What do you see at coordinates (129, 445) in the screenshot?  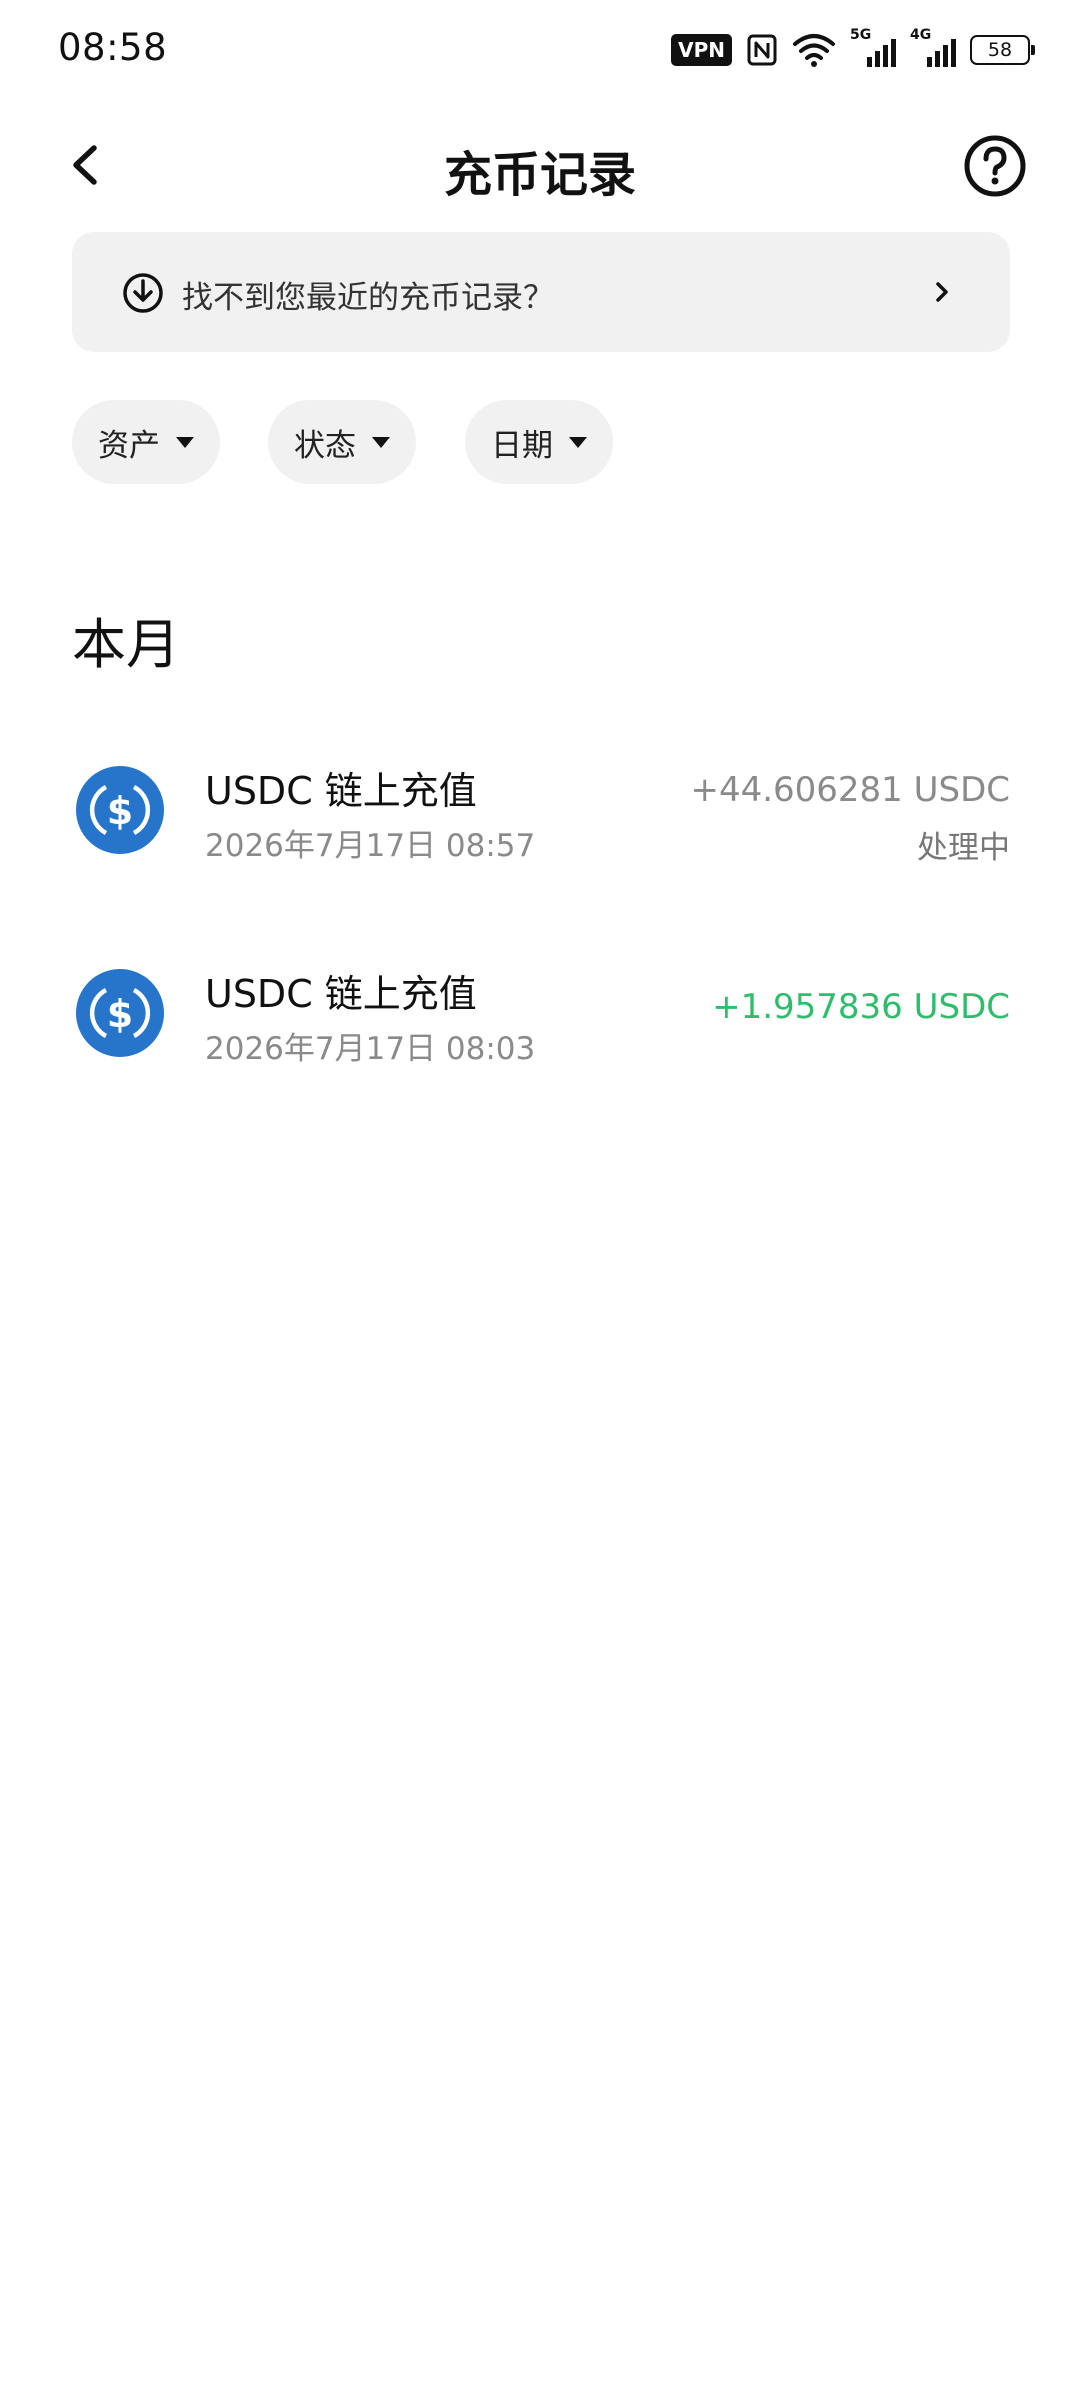 I see `filter-asset-label: 资产` at bounding box center [129, 445].